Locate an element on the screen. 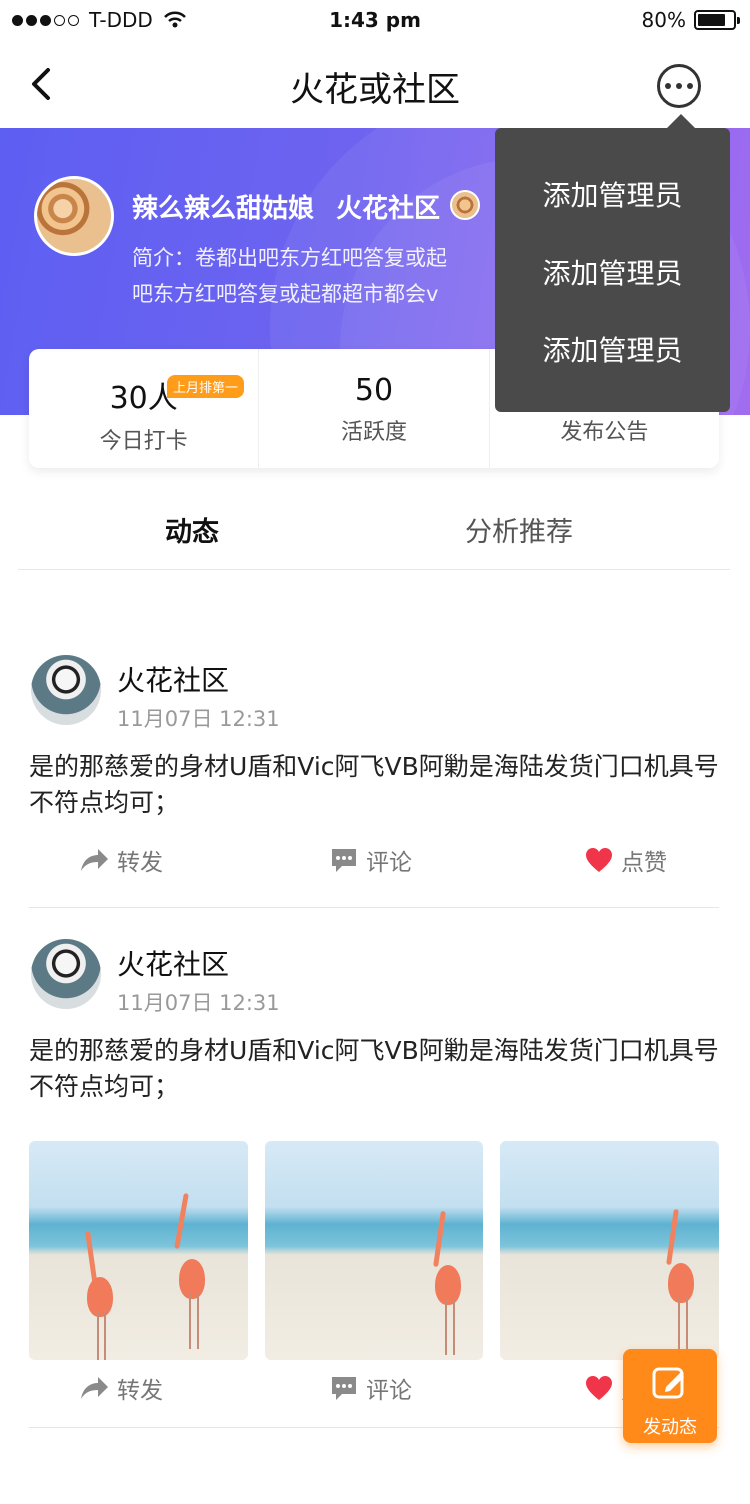  edit-icon is located at coordinates (668, 1383).